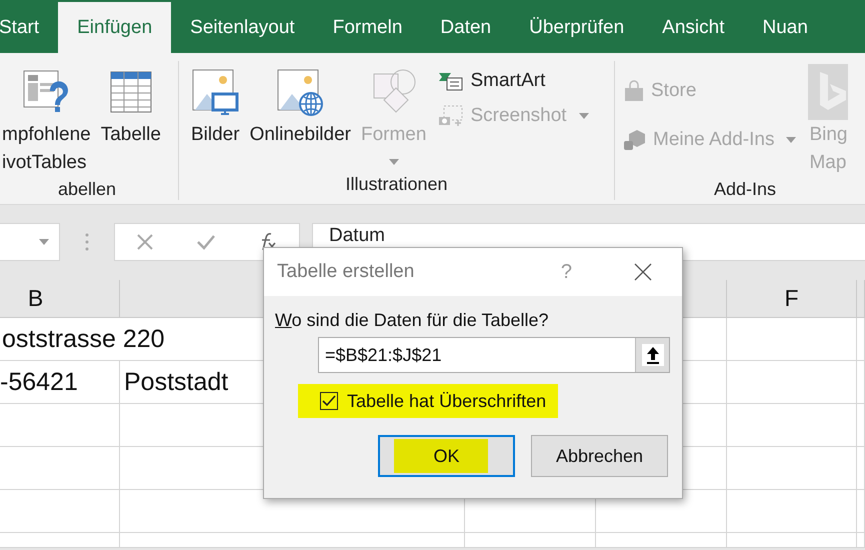  I want to click on checkbox, so click(329, 401).